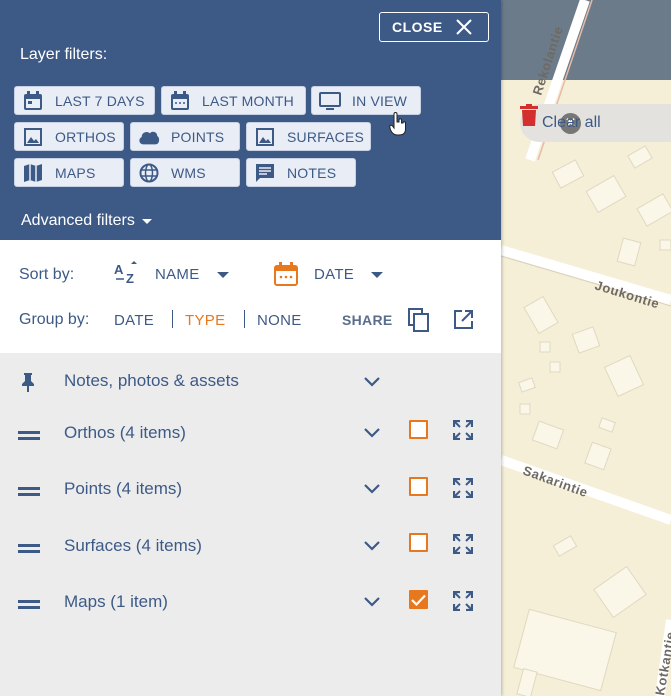  What do you see at coordinates (149, 137) in the screenshot?
I see `cloud-icon` at bounding box center [149, 137].